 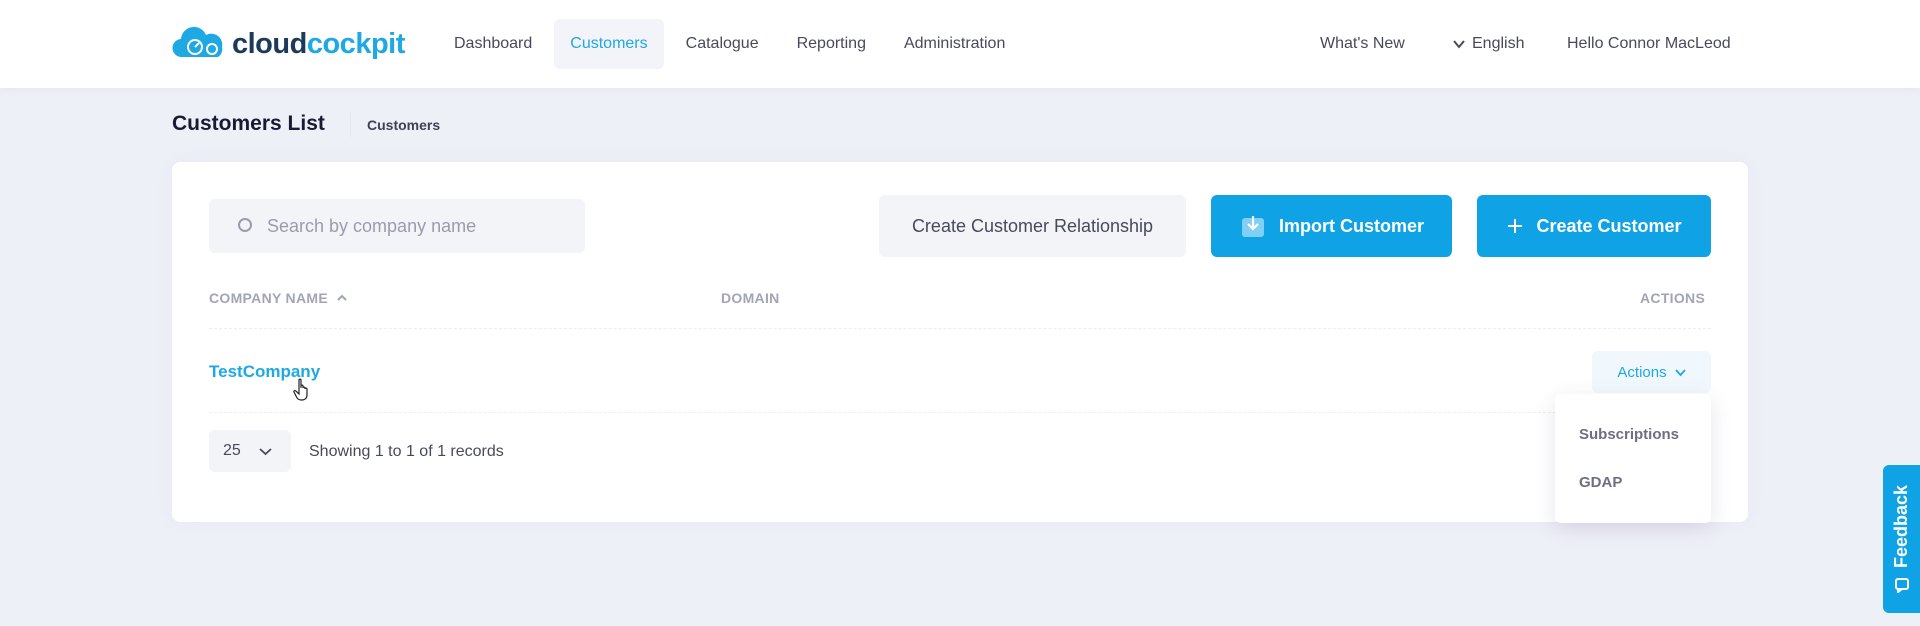 I want to click on language-selector: English, so click(x=1488, y=44).